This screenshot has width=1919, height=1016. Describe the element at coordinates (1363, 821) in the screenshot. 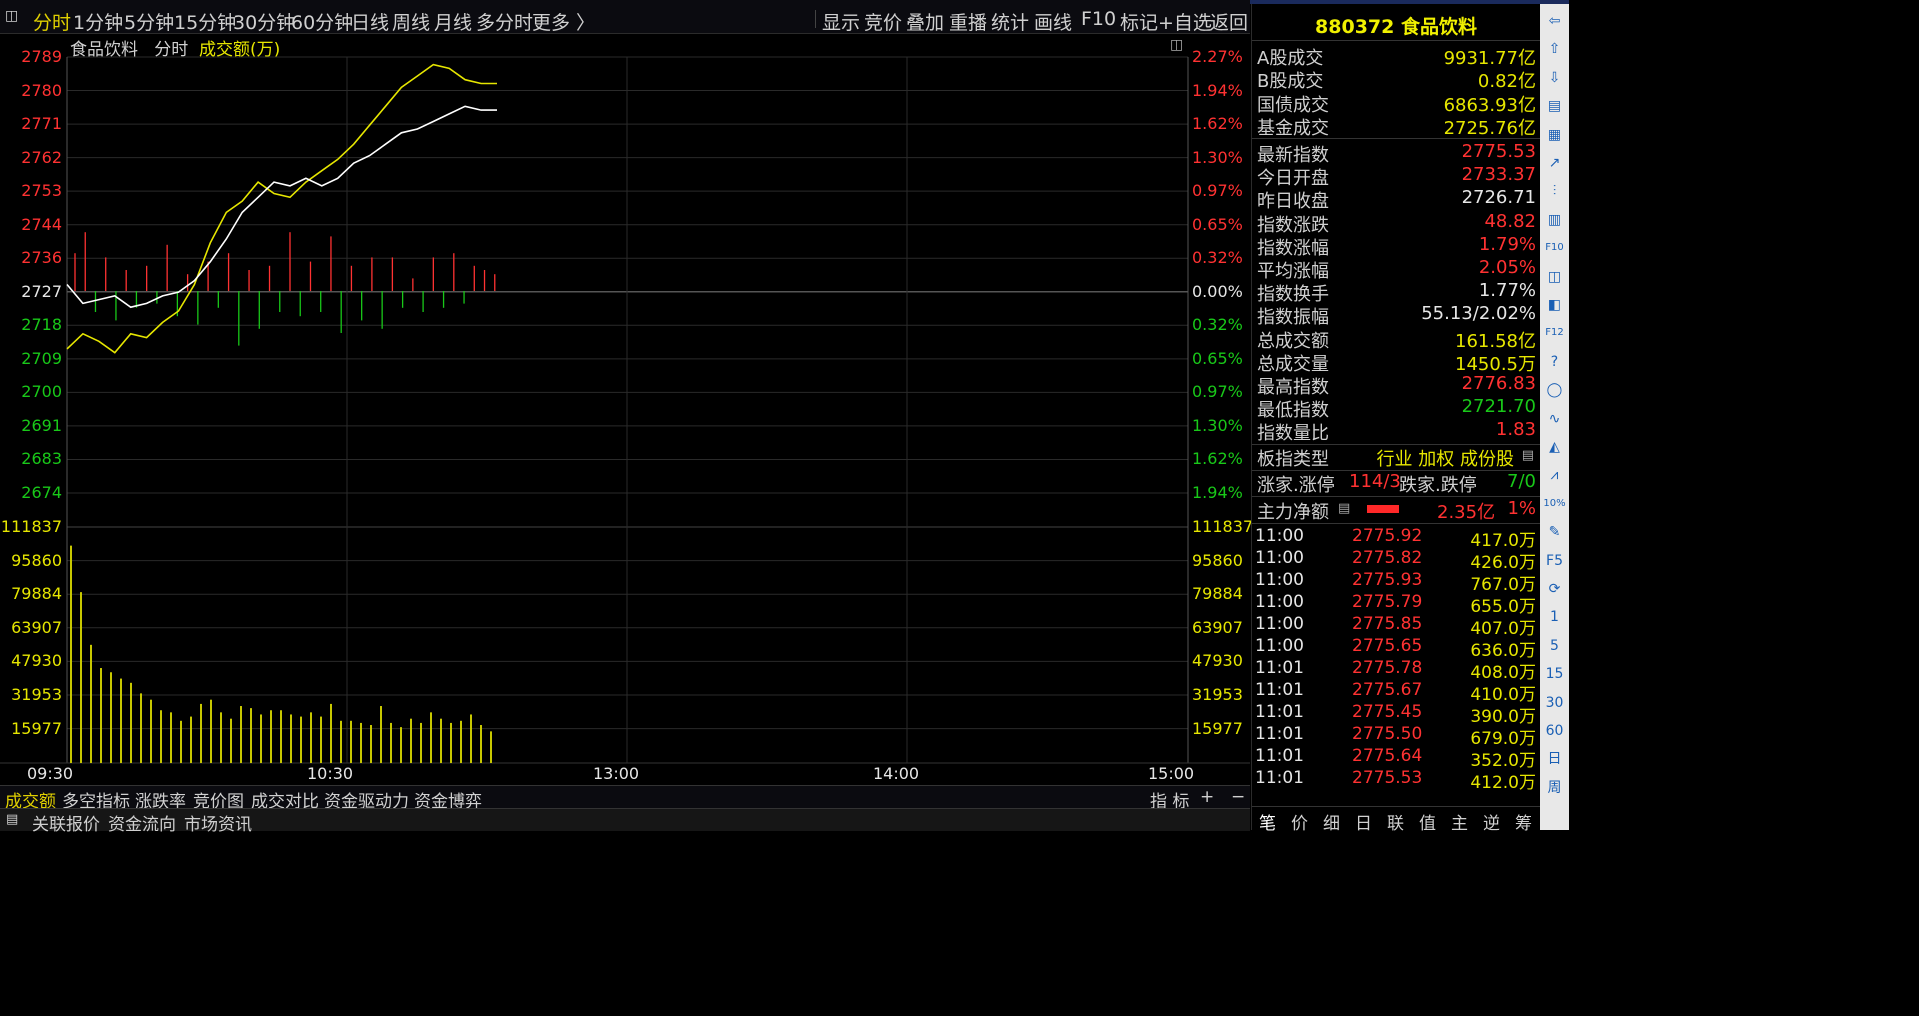

I see `panel-tab: 日` at that location.